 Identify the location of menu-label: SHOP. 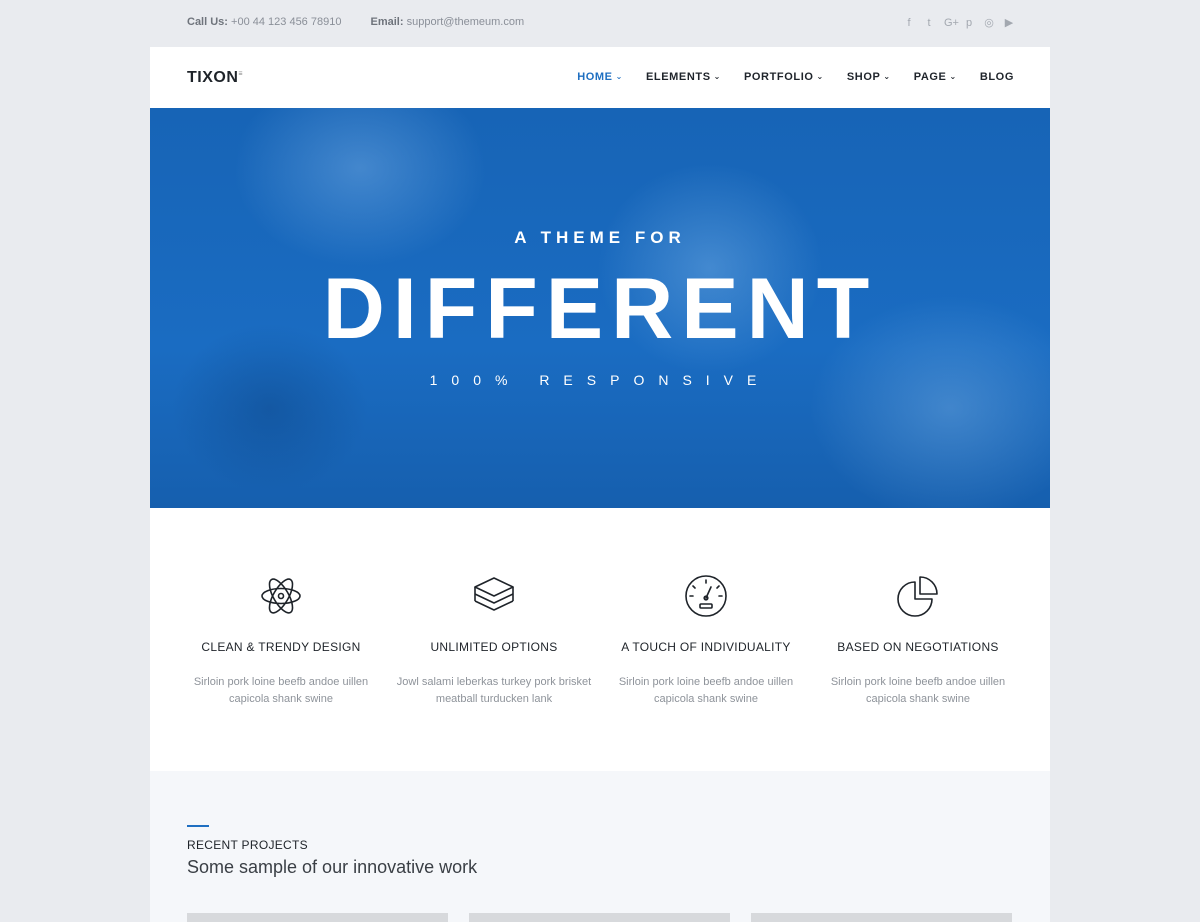
(863, 77).